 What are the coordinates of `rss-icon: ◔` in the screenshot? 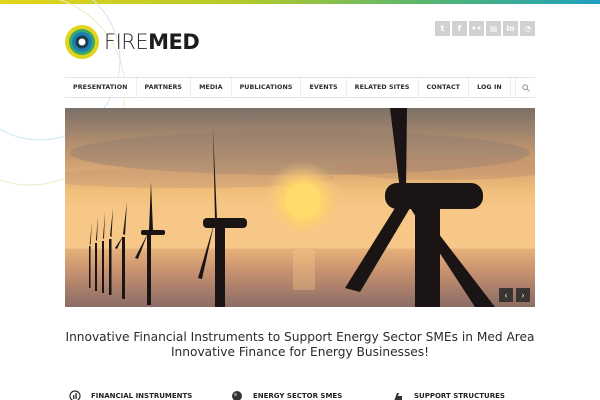 It's located at (527, 28).